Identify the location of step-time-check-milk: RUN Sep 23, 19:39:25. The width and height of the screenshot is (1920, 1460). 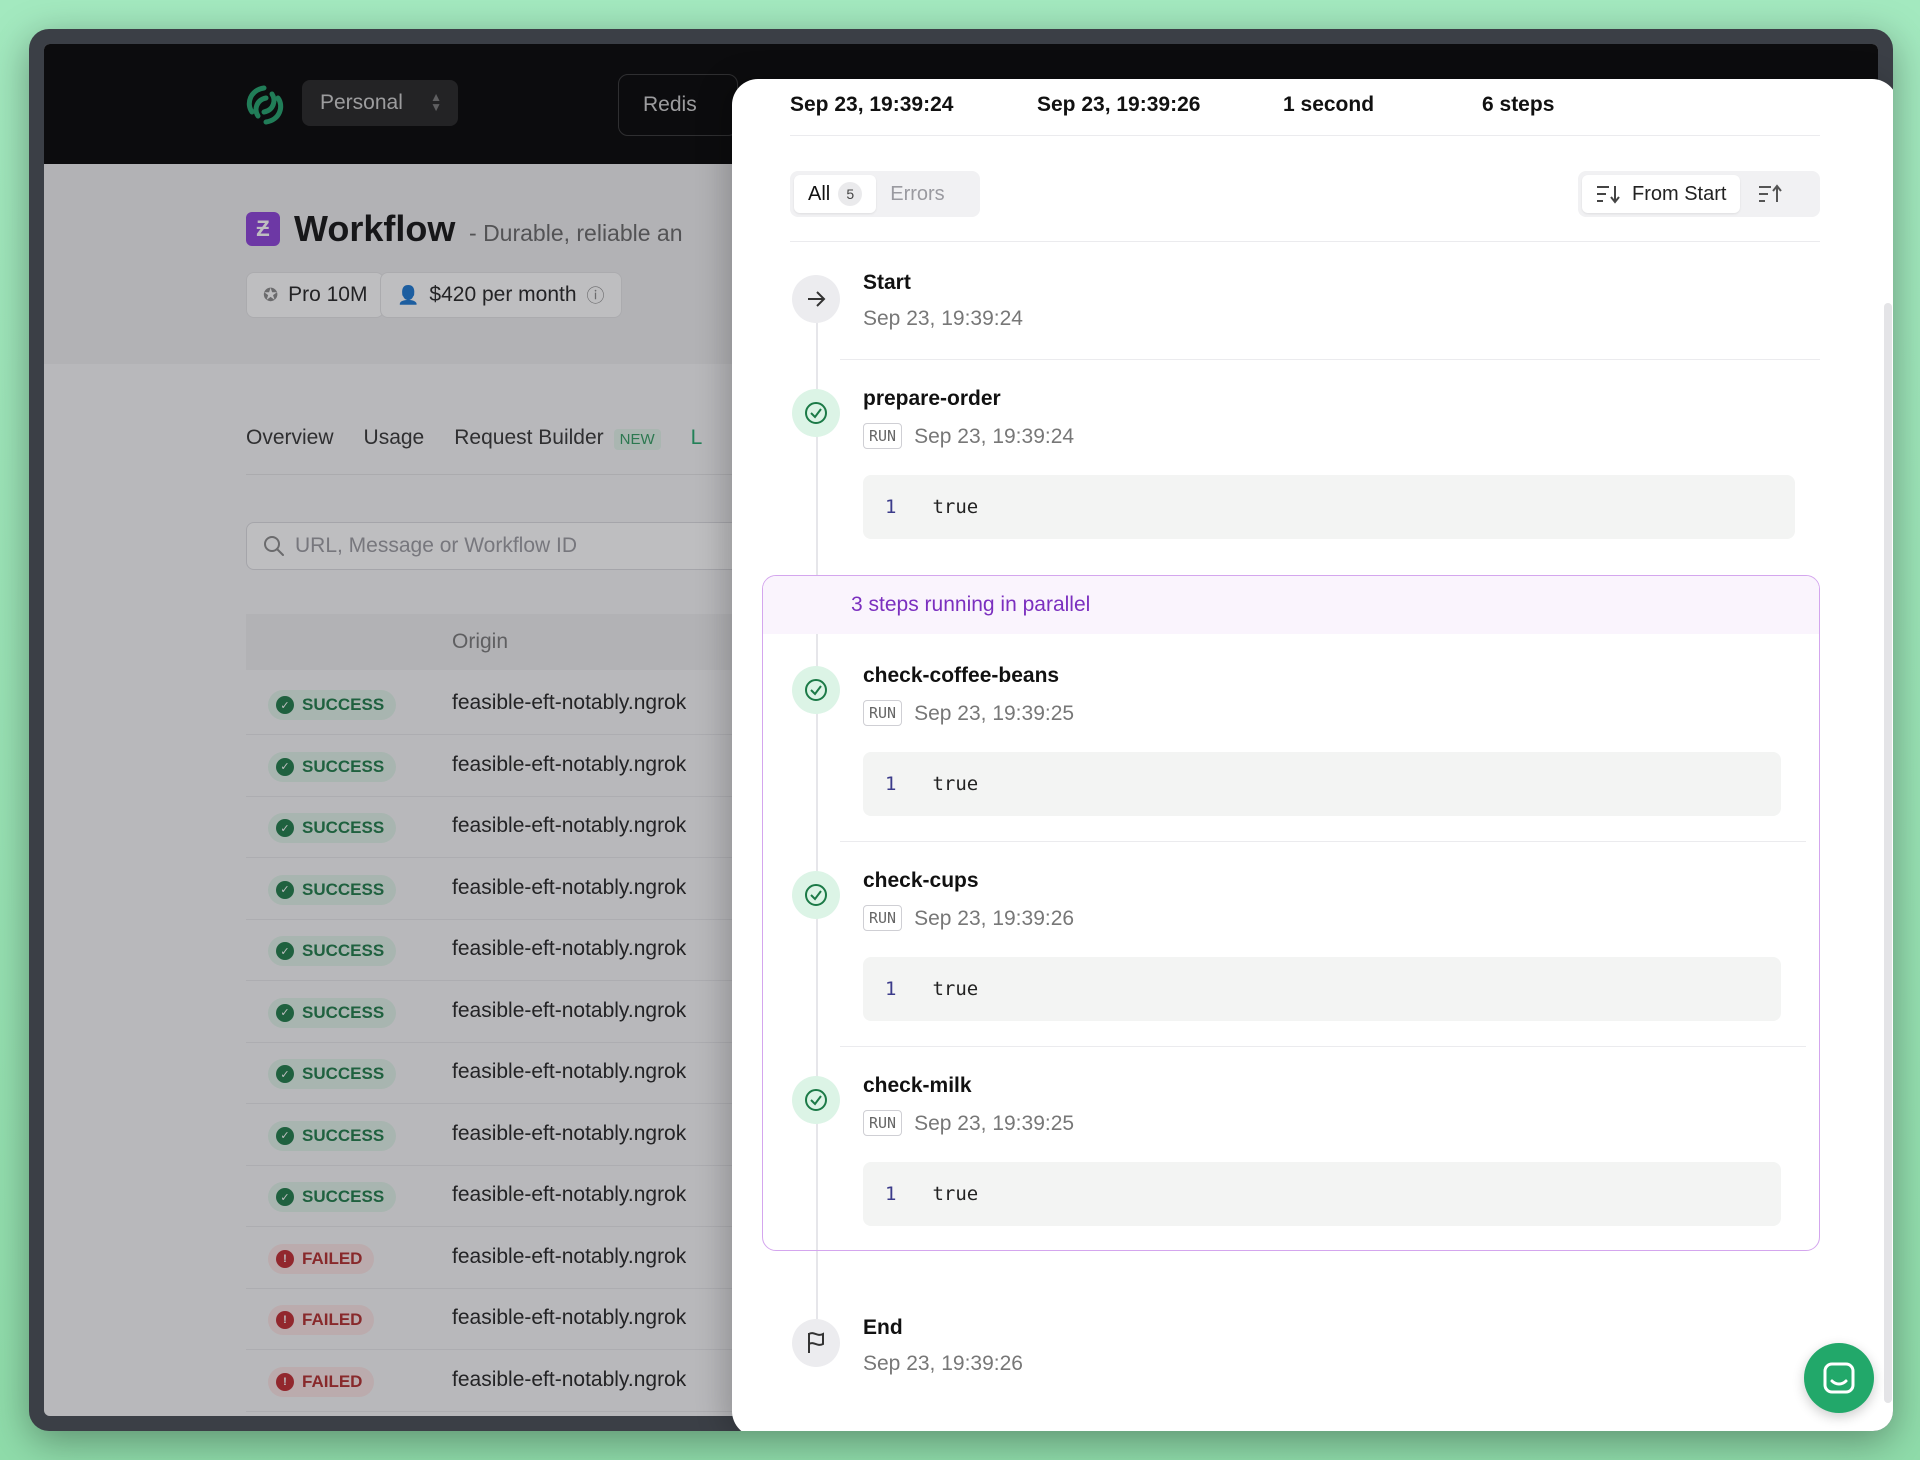
(968, 1123).